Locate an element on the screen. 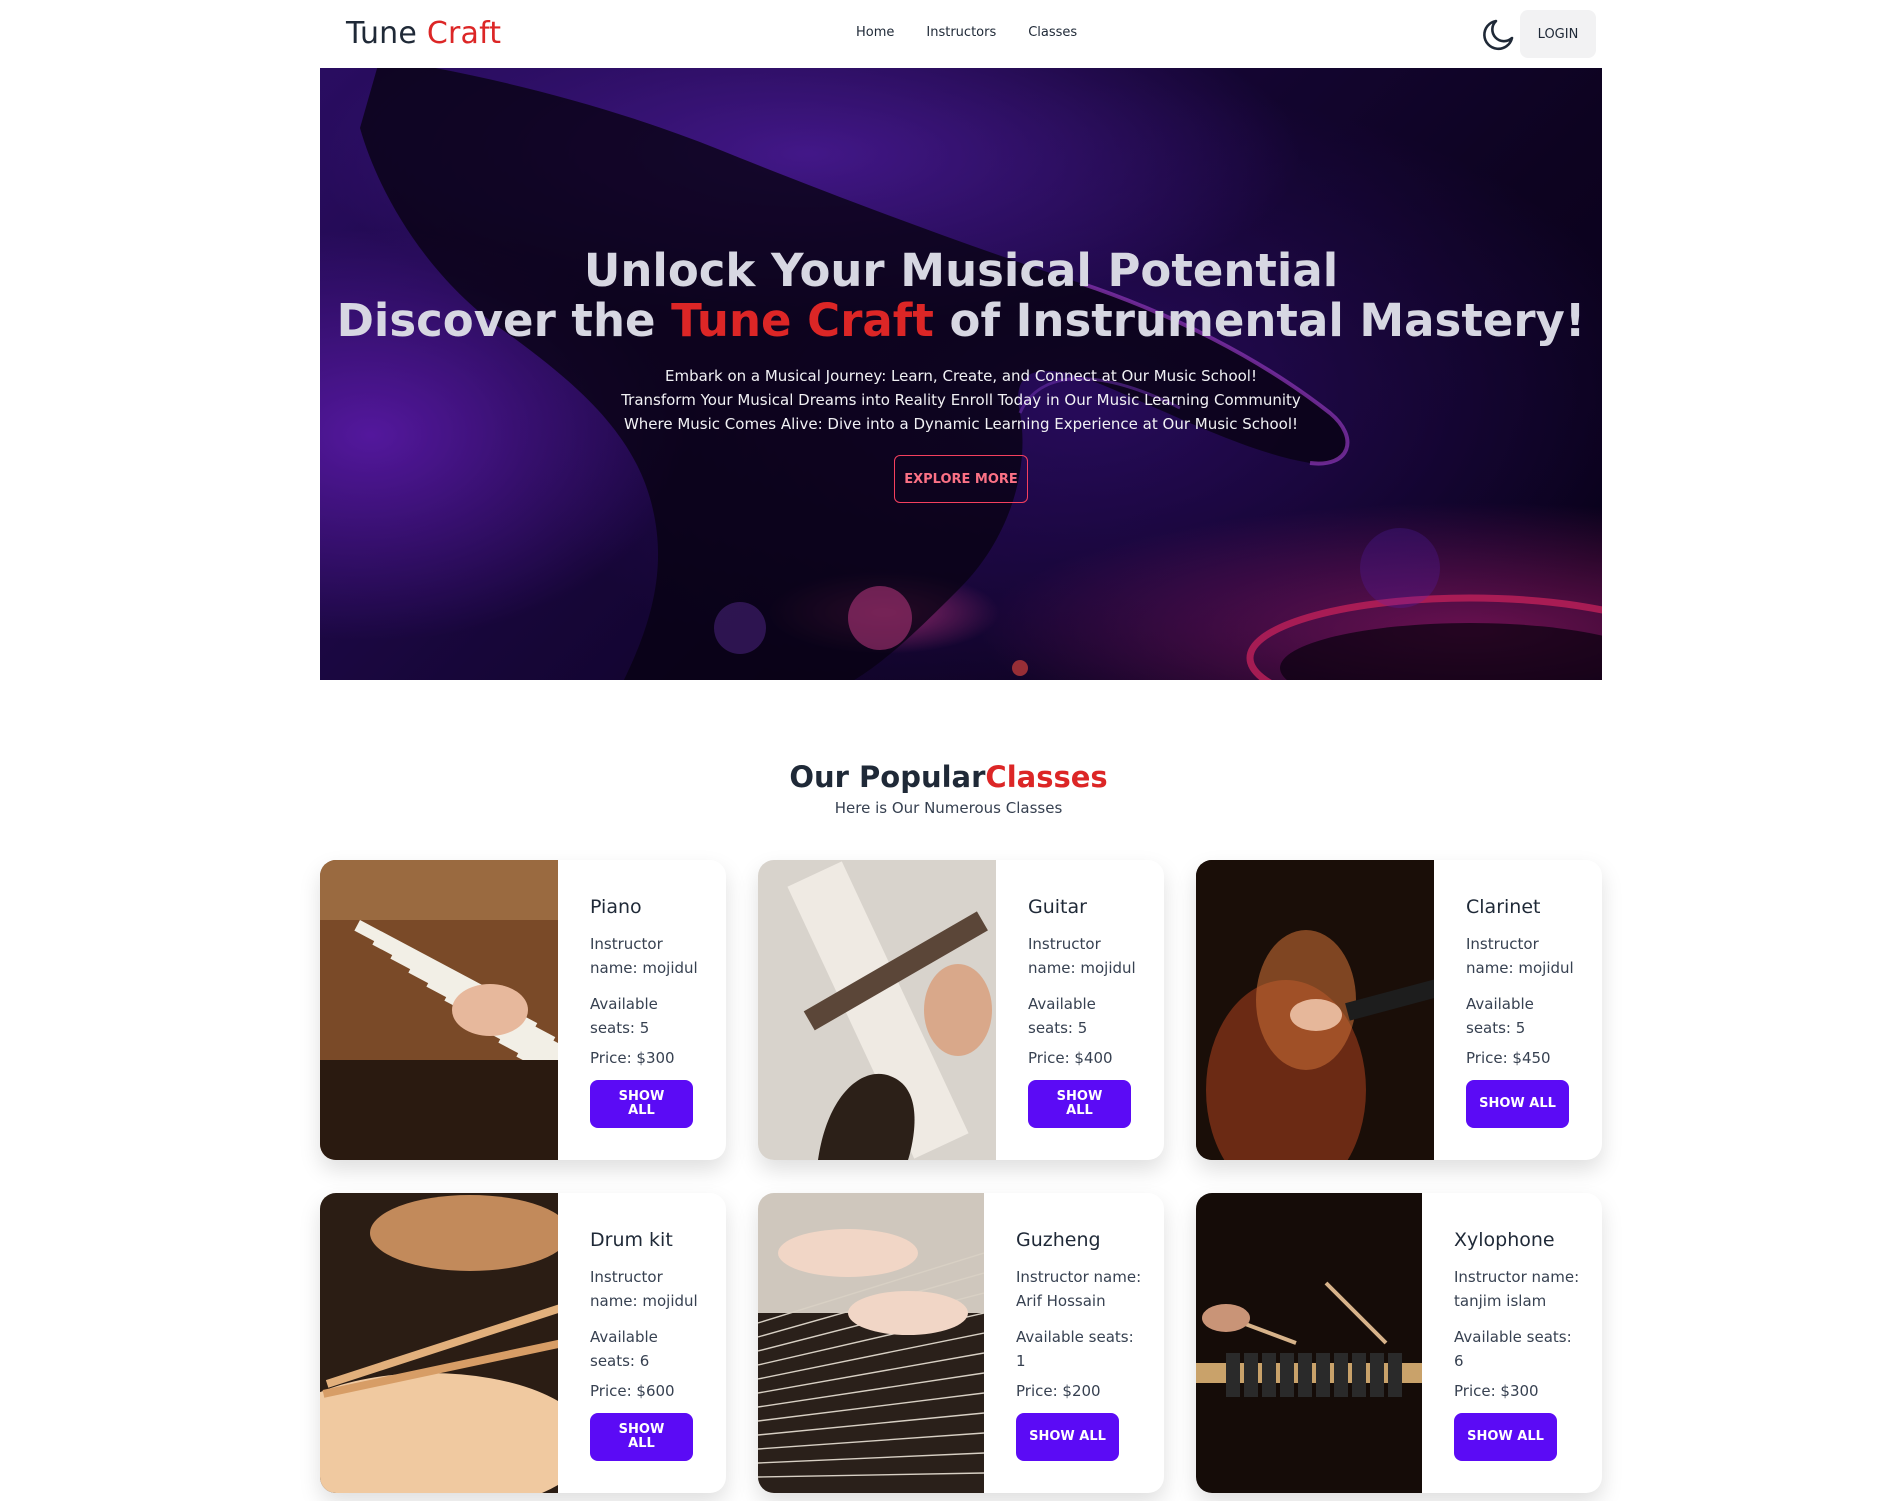 This screenshot has height=1501, width=1897. class-price: Price: $450 is located at coordinates (1508, 1058).